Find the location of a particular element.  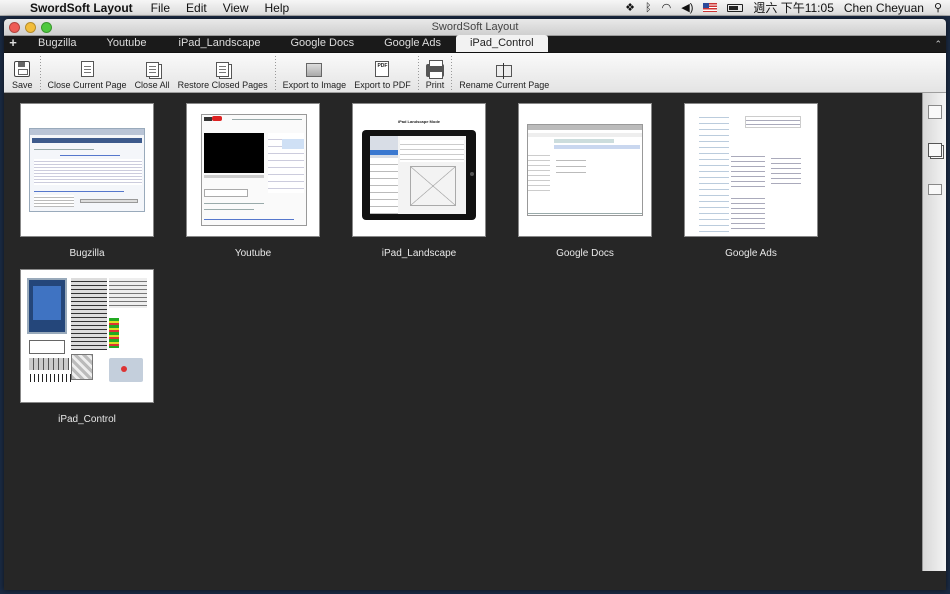

tab-ipad-landscape: iPad_Landscape is located at coordinates (219, 43).